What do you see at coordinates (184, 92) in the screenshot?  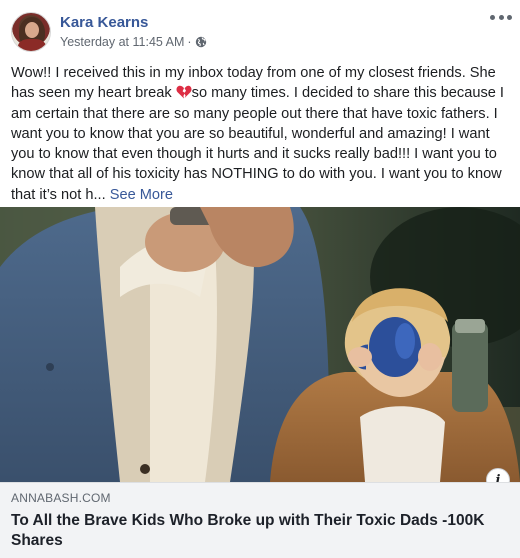 I see `broken-heart-icon` at bounding box center [184, 92].